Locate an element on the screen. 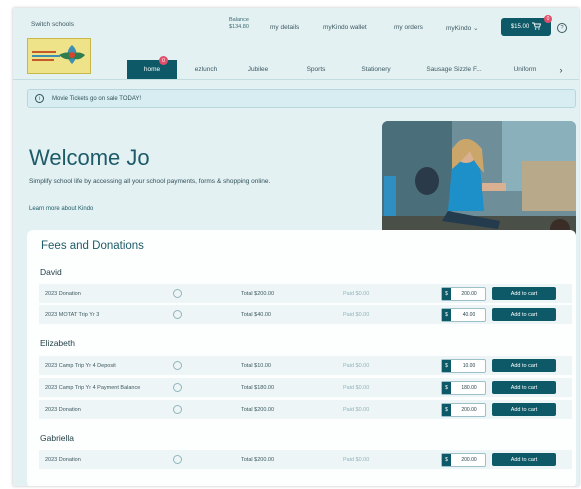 The height and width of the screenshot is (489, 581). info-icon: i is located at coordinates (39, 98).